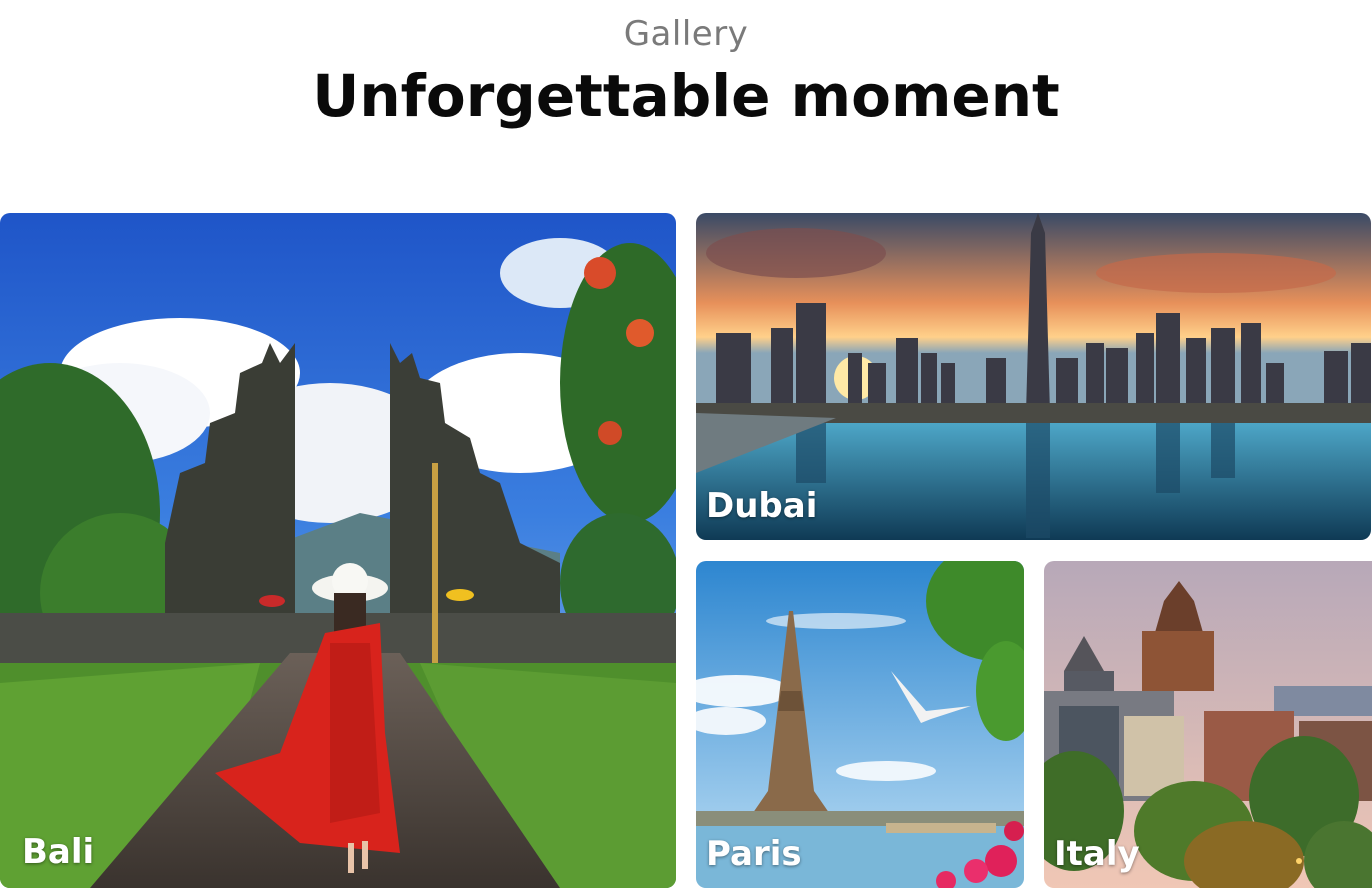 The width and height of the screenshot is (1372, 889). I want to click on gallery-card-paris: Paris, so click(860, 724).